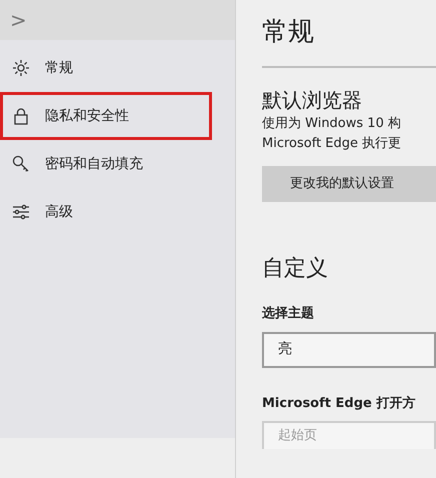 This screenshot has width=436, height=478. I want to click on sidebar-item: 隐私和安全性, so click(106, 116).